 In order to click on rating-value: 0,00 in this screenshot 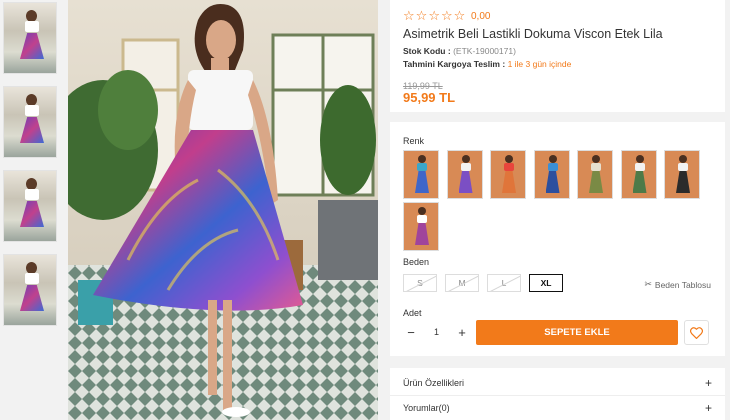, I will do `click(481, 16)`.